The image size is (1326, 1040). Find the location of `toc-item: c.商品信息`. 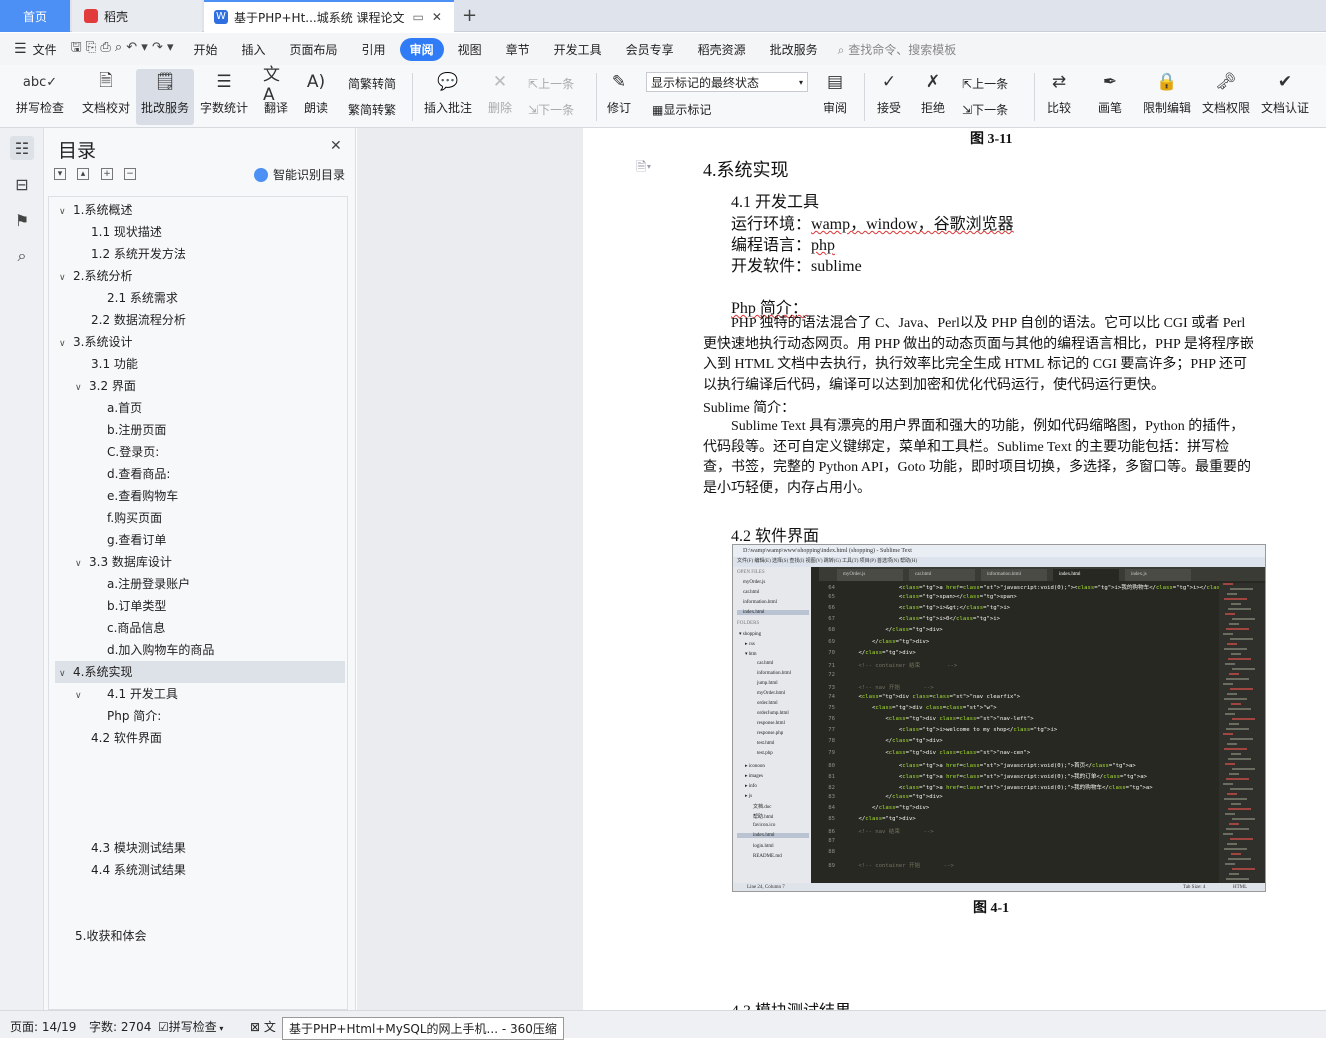

toc-item: c.商品信息 is located at coordinates (136, 628).